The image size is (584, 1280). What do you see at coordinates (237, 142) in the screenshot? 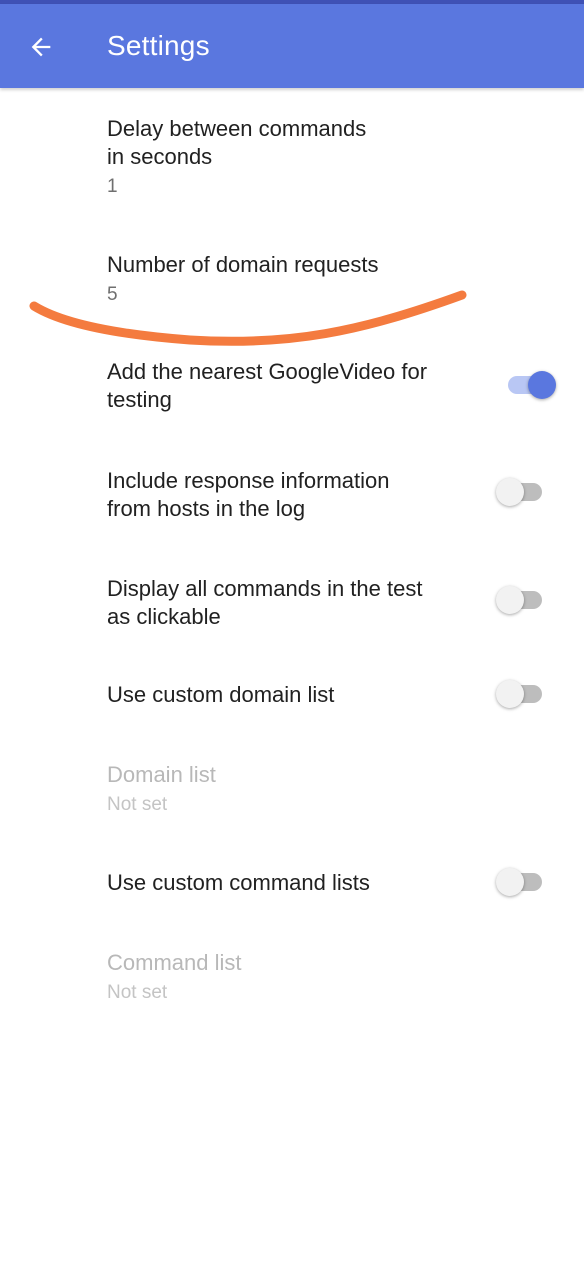
I see `pref-title: Delay between commands in seconds` at bounding box center [237, 142].